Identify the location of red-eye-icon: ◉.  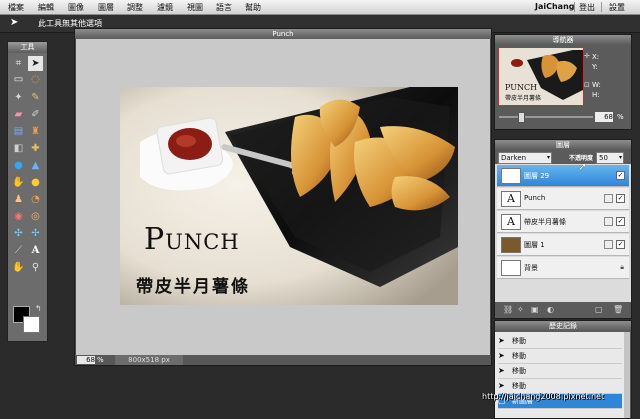
(18, 216).